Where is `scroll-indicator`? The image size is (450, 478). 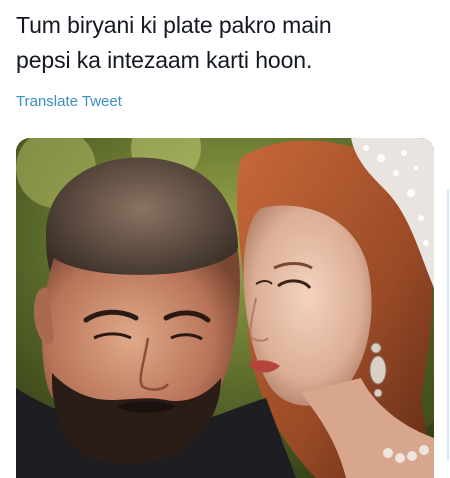 scroll-indicator is located at coordinates (448, 325).